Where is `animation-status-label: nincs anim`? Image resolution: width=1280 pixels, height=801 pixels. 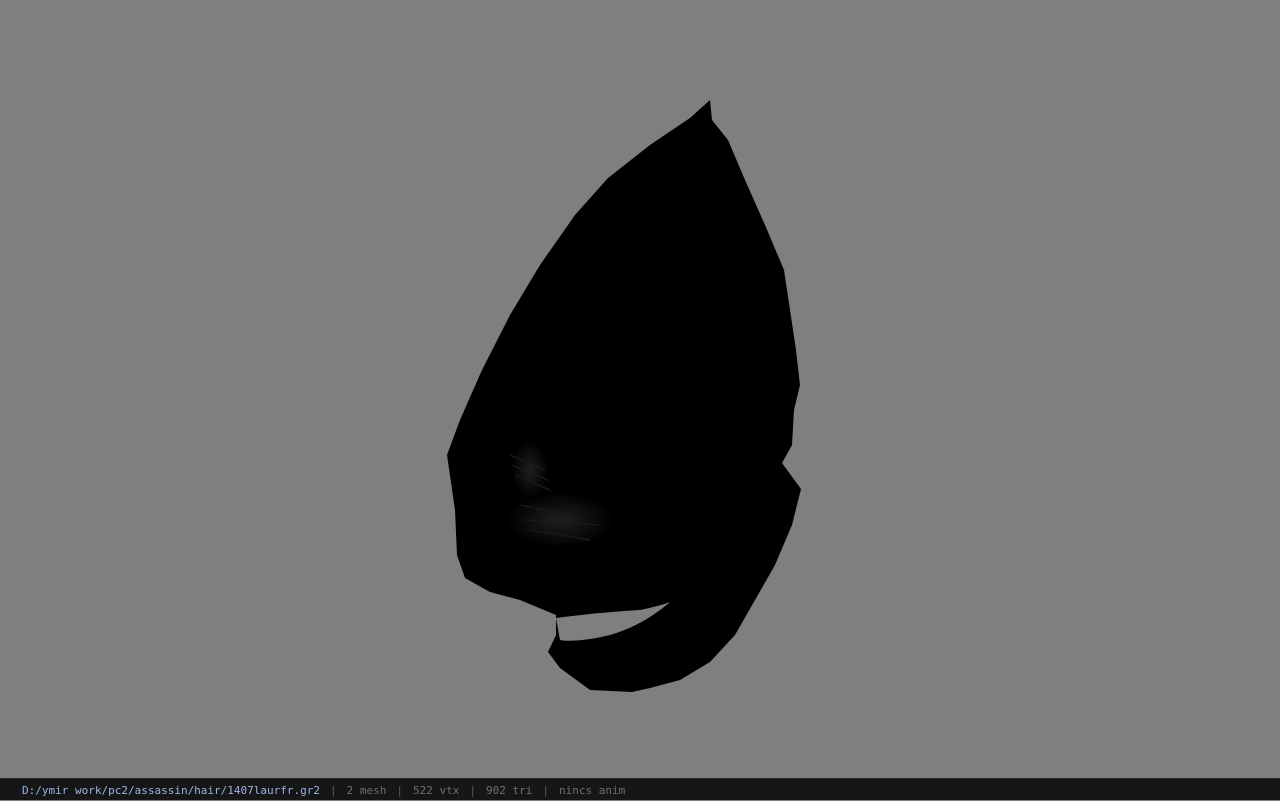 animation-status-label: nincs anim is located at coordinates (592, 790).